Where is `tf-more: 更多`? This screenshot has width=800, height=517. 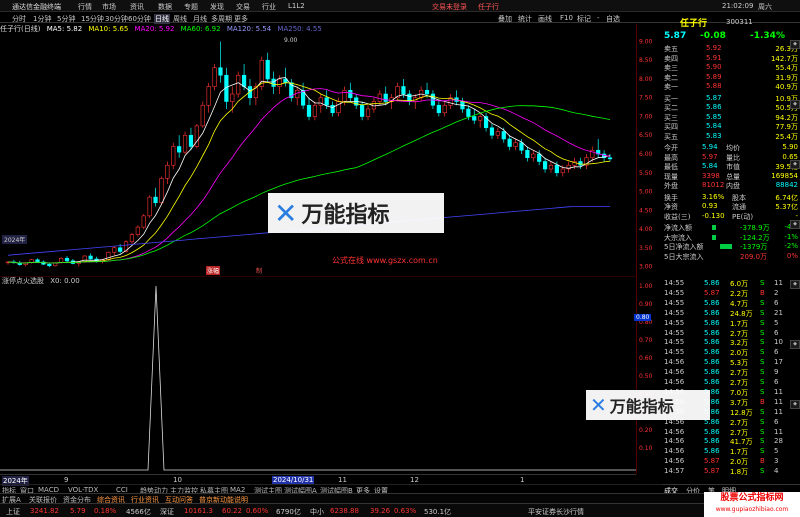 tf-more: 更多 is located at coordinates (241, 19).